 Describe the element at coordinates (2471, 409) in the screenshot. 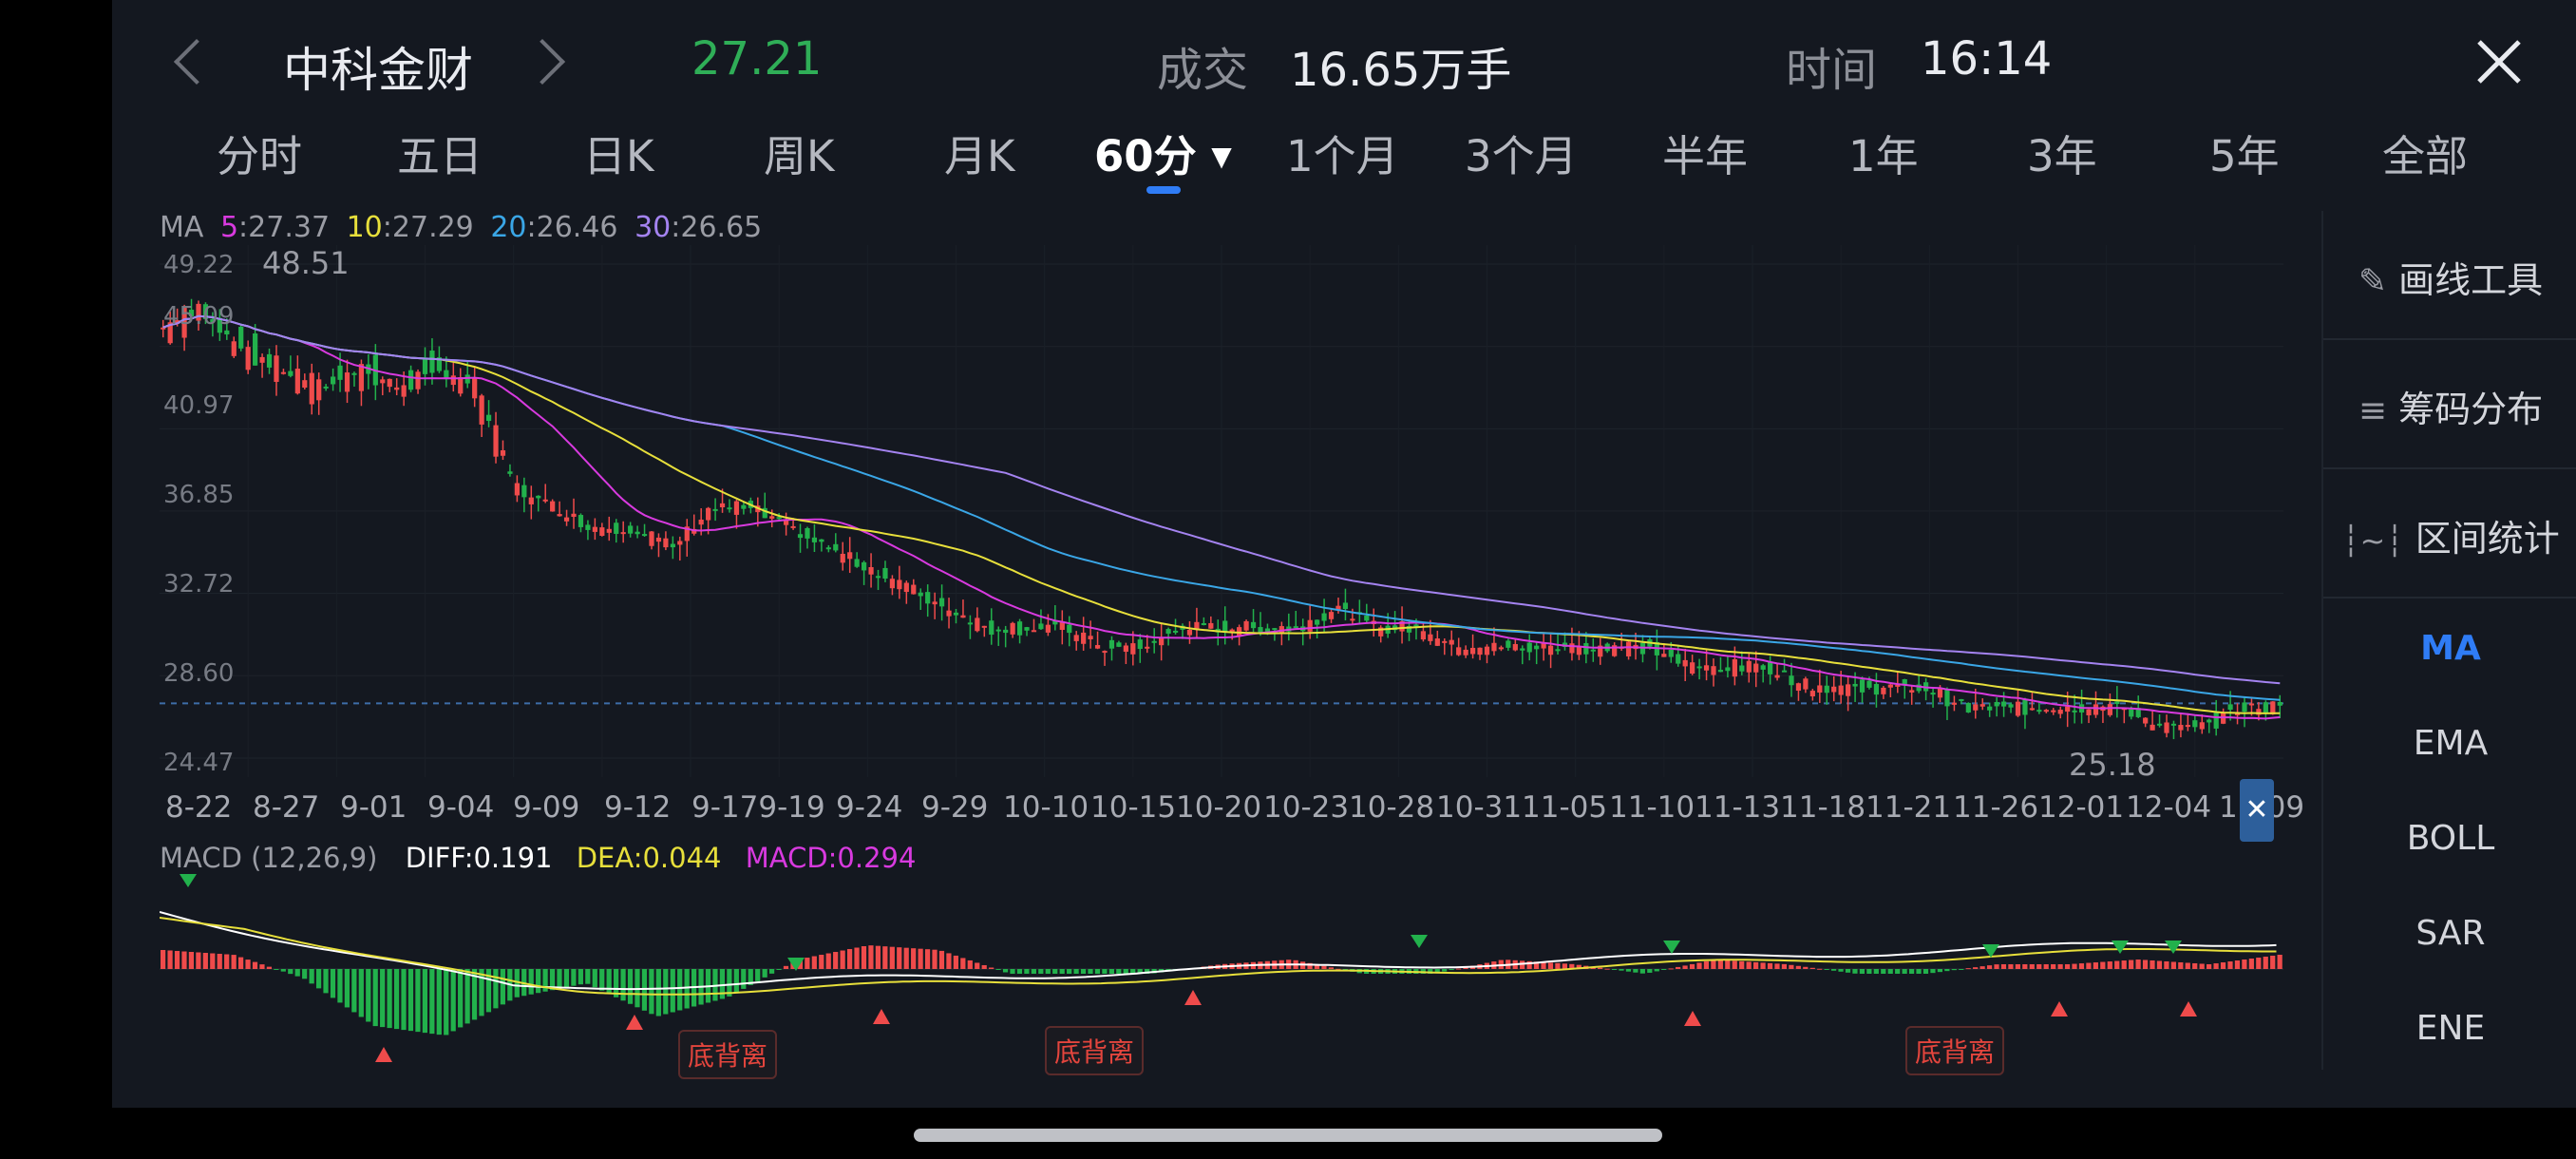

I see `chip-distribution-label: 筹码分布` at that location.